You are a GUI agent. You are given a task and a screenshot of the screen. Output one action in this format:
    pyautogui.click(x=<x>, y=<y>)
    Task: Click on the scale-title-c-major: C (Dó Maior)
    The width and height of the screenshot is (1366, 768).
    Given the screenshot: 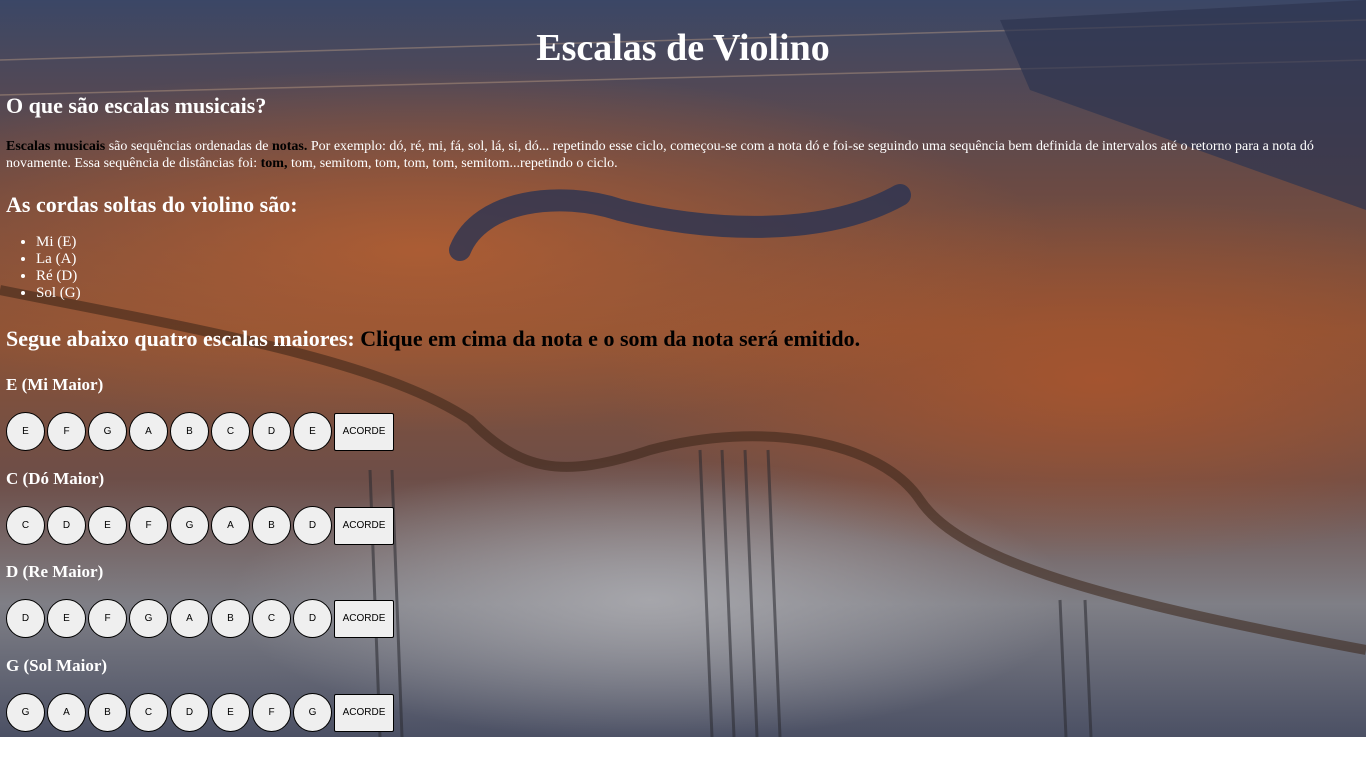 What is the action you would take?
    pyautogui.click(x=55, y=478)
    